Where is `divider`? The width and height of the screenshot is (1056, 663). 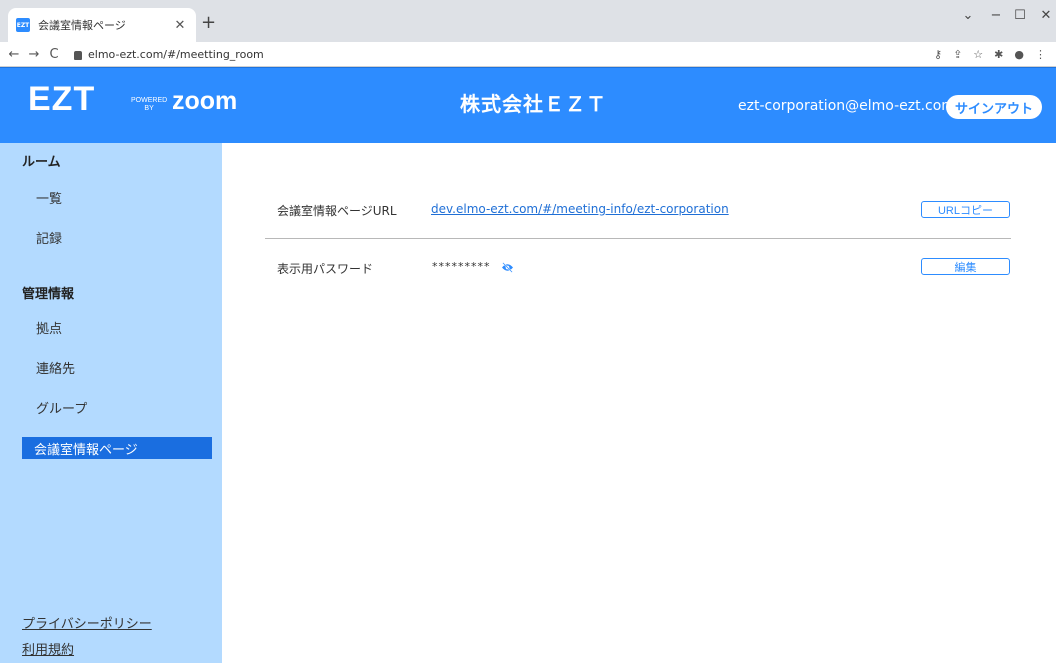 divider is located at coordinates (638, 238).